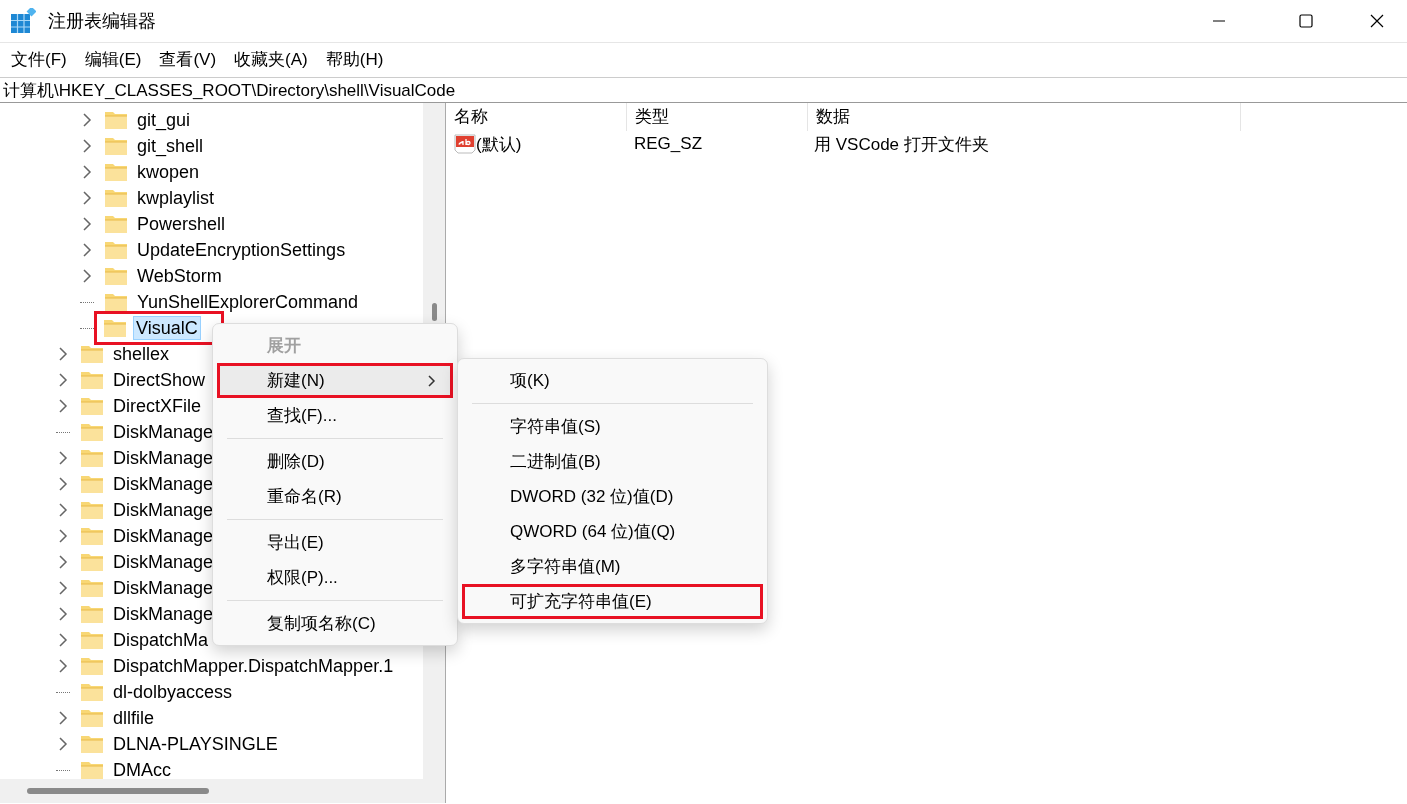 Image resolution: width=1407 pixels, height=804 pixels. Describe the element at coordinates (168, 172) in the screenshot. I see `tree-item: kwopen` at that location.